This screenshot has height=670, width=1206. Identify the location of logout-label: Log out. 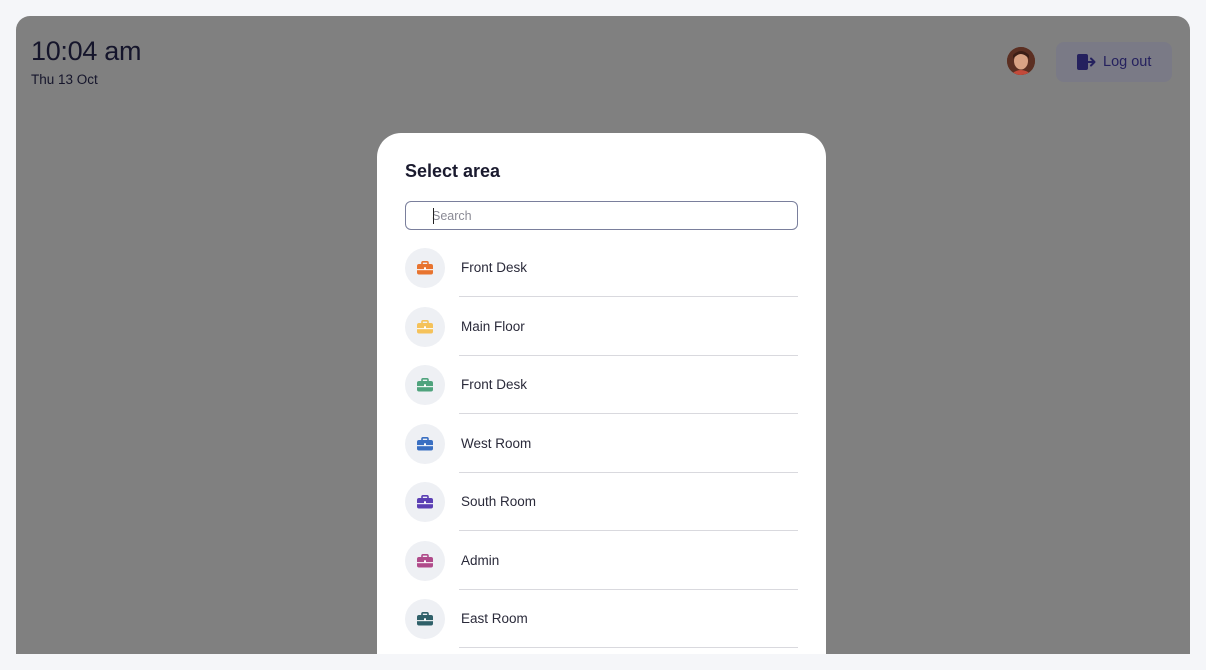
(1127, 62).